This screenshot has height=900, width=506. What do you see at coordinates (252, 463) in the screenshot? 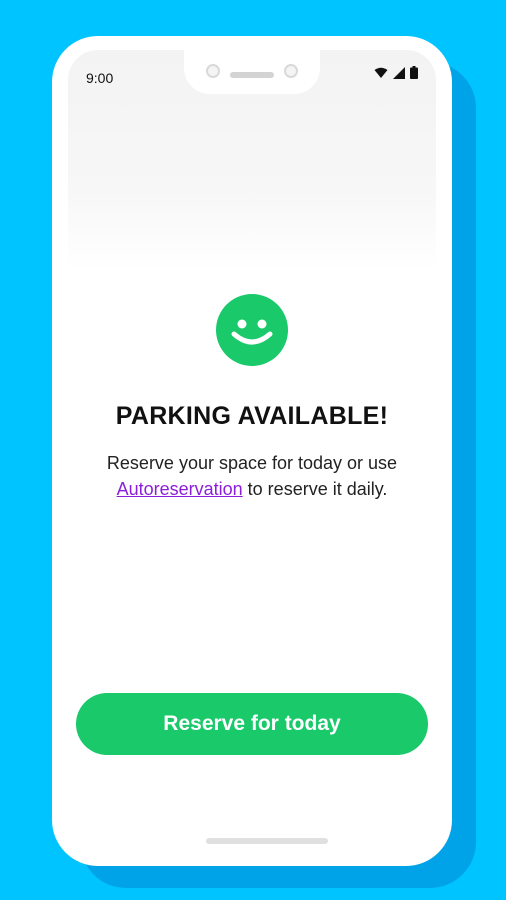
I see `description-before-link: Reserve your space for today or use` at bounding box center [252, 463].